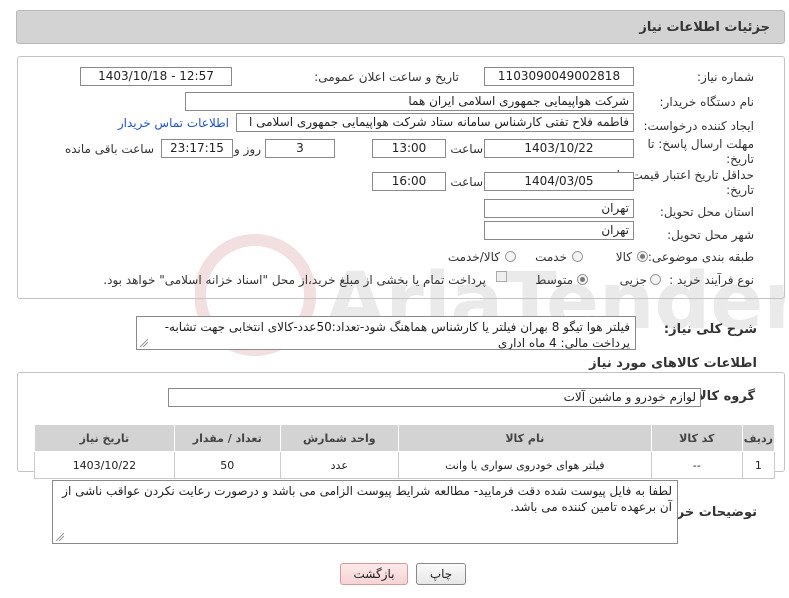  I want to click on cell-unit: عدد, so click(339, 465).